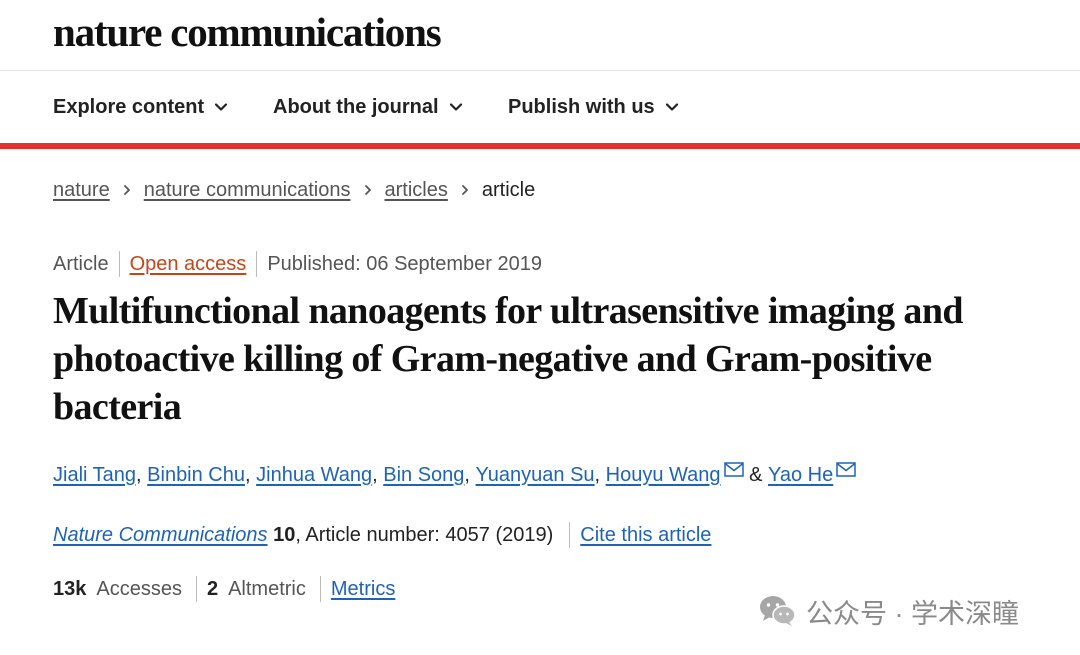 This screenshot has height=655, width=1080. Describe the element at coordinates (540, 35) in the screenshot. I see `masthead: nature communications` at that location.